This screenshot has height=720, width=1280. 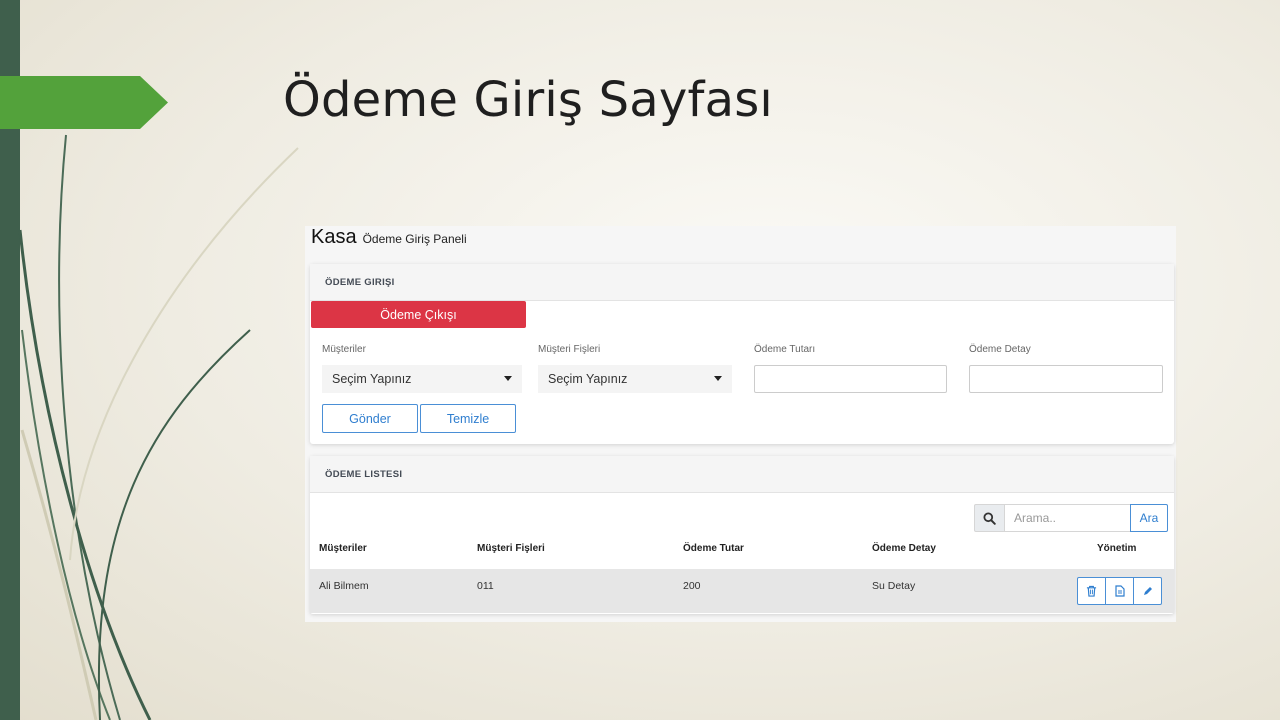 I want to click on search-button: Ara, so click(x=1149, y=518).